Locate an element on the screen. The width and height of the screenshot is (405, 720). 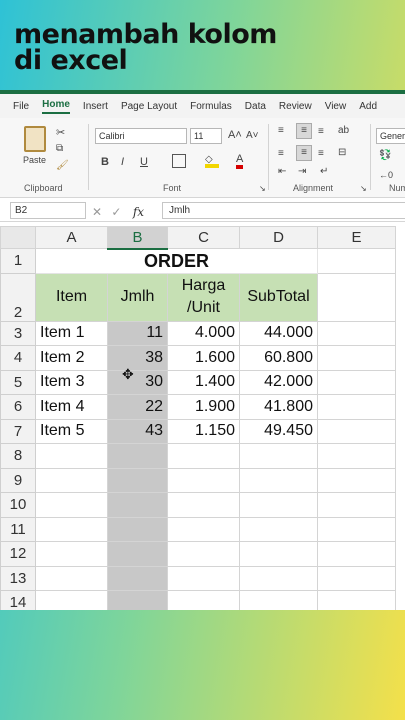
orientation-icon: ab is located at coordinates (343, 130).